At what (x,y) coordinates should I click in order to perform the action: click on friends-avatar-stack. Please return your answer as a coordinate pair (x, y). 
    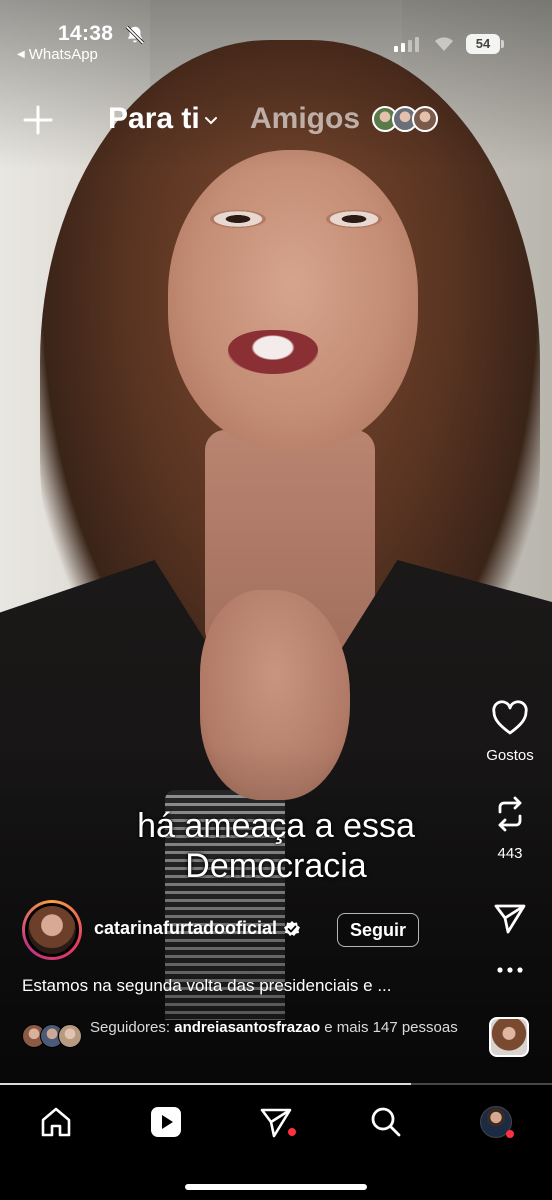
    Looking at the image, I should click on (405, 119).